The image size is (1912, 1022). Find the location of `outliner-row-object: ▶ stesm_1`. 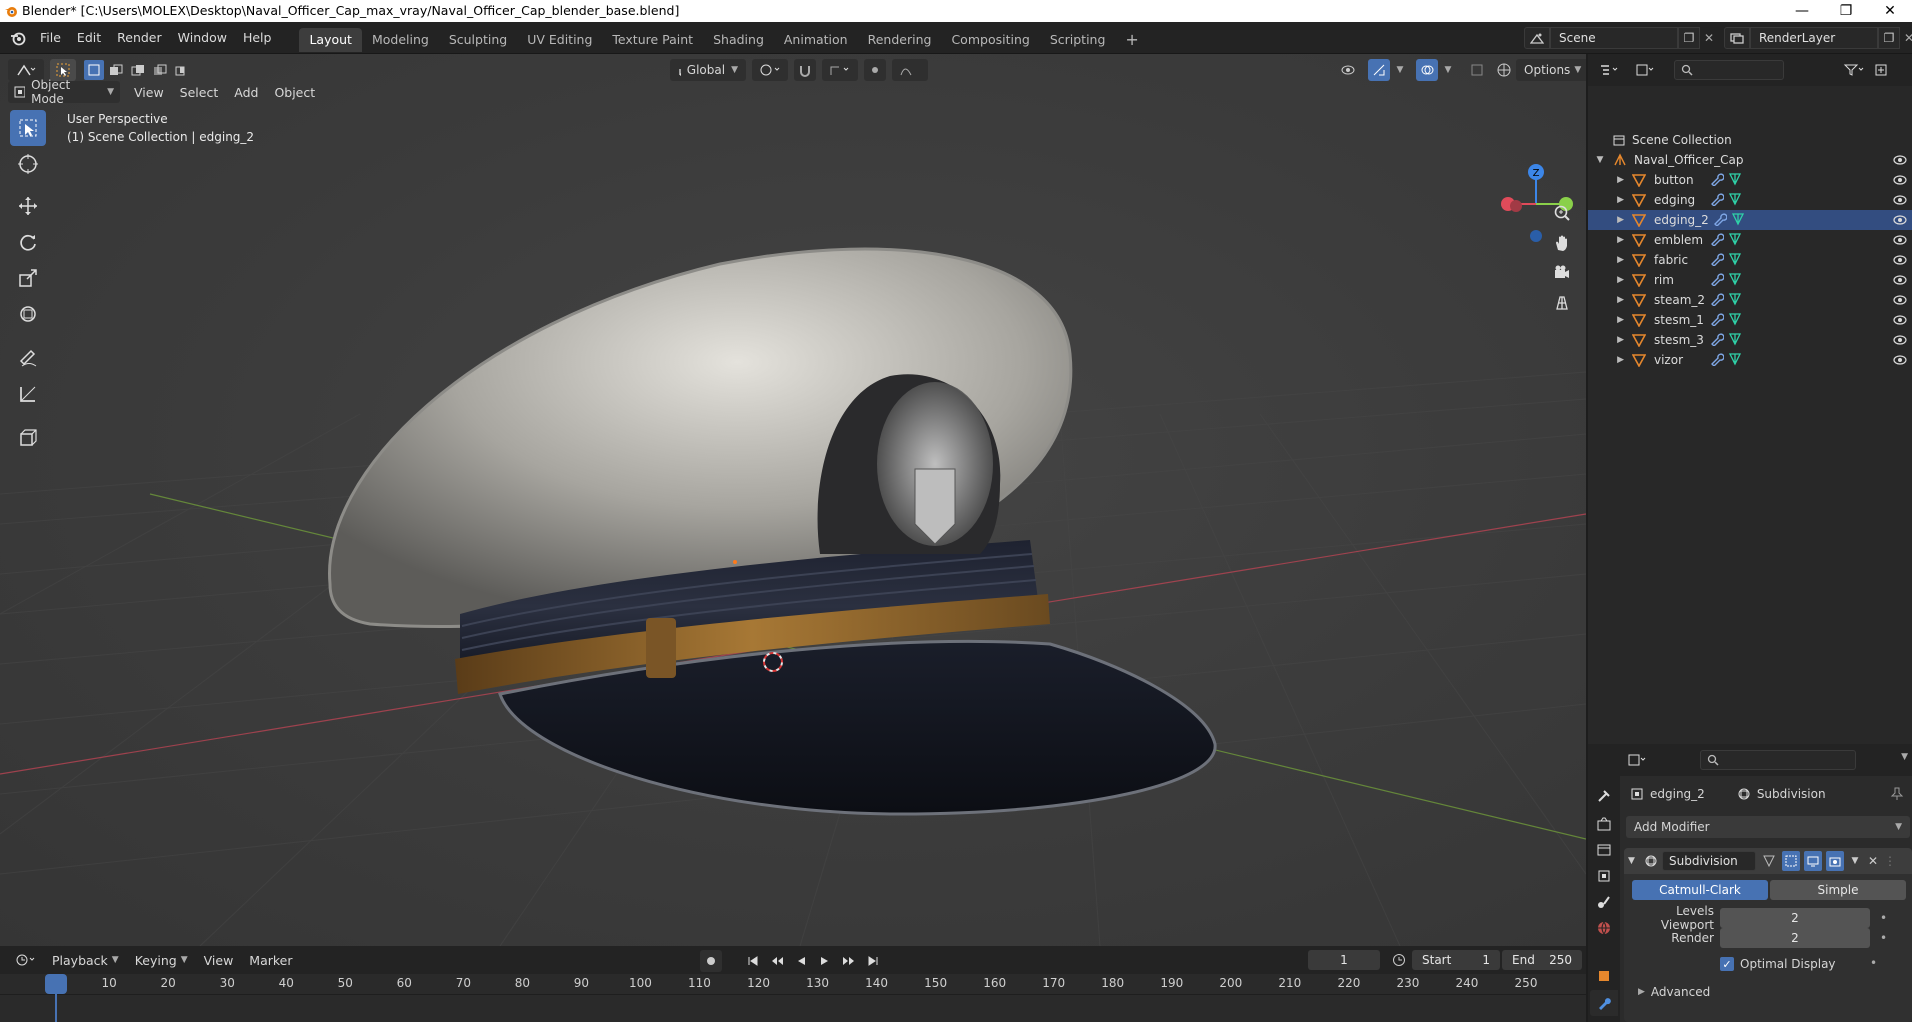

outliner-row-object: ▶ stesm_1 is located at coordinates (1750, 320).